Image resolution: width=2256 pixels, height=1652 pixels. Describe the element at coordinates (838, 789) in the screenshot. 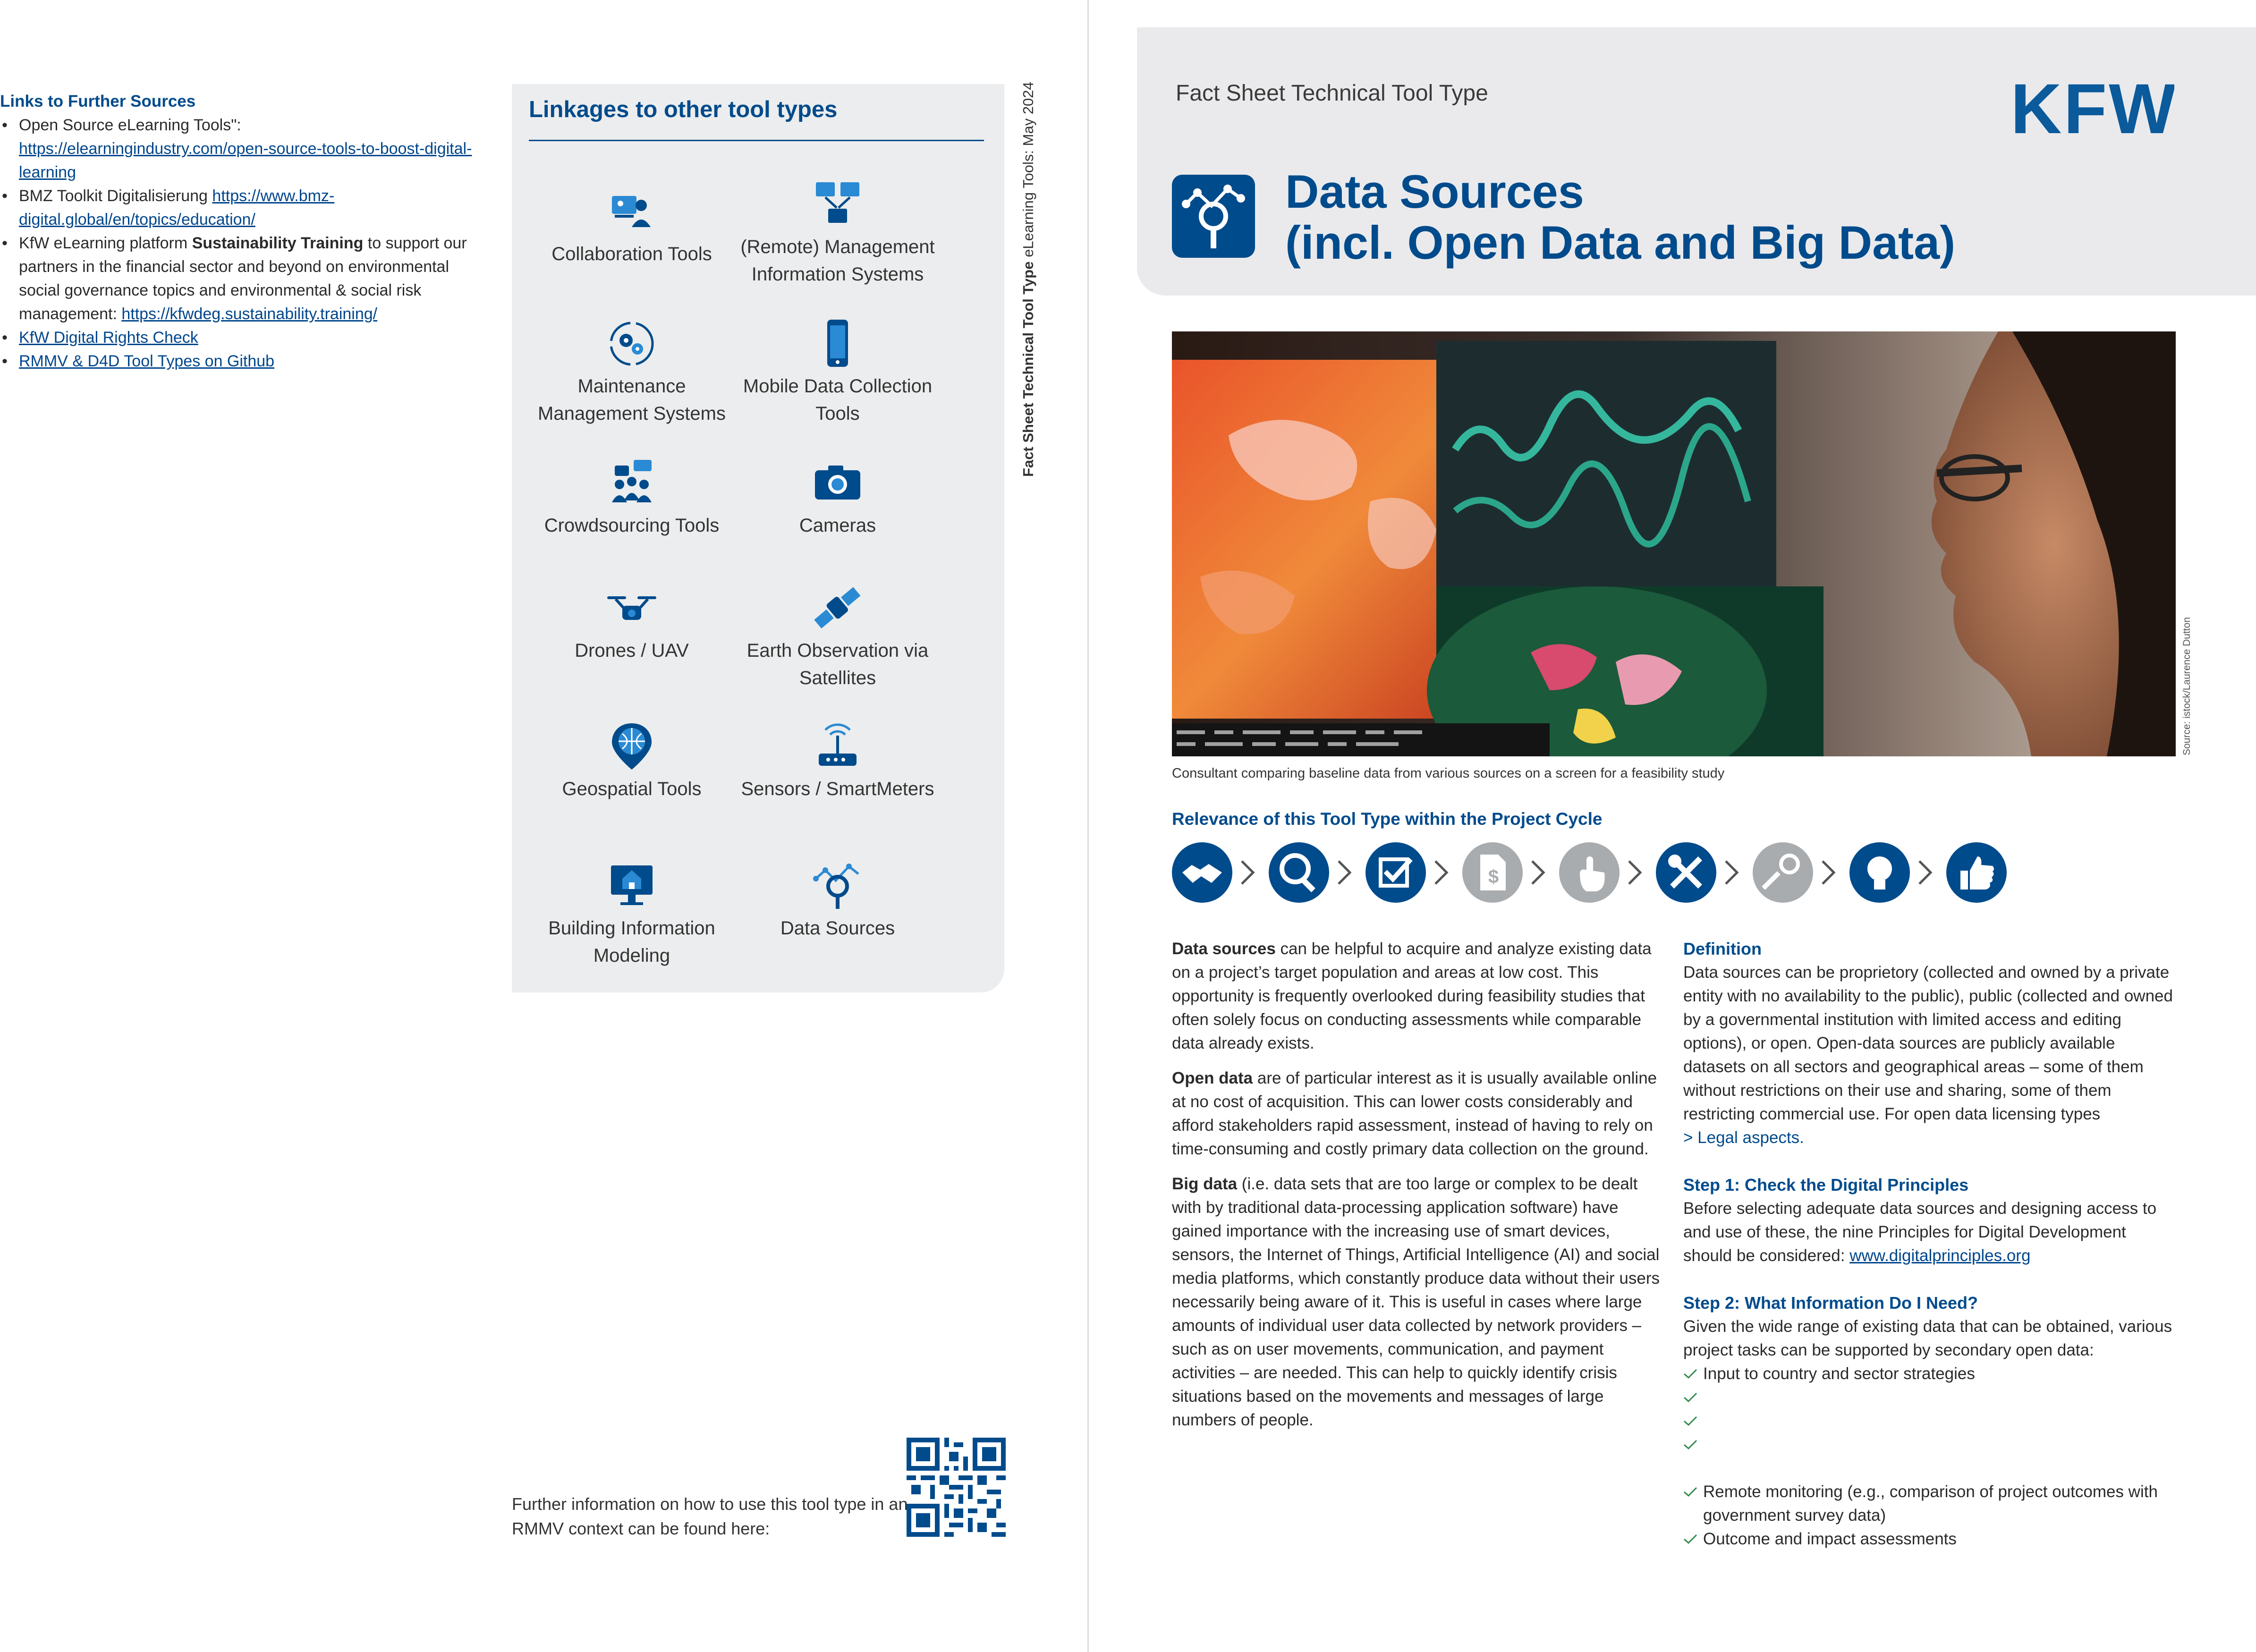

I see `tool-label: Sensors / SmartMeters` at that location.